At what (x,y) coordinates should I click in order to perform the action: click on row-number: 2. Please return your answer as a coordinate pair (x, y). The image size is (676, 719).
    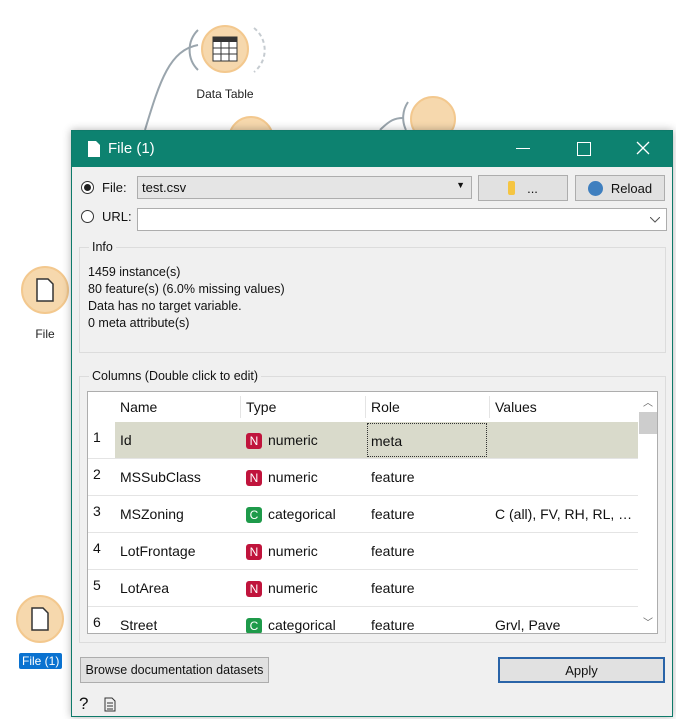
    Looking at the image, I should click on (97, 474).